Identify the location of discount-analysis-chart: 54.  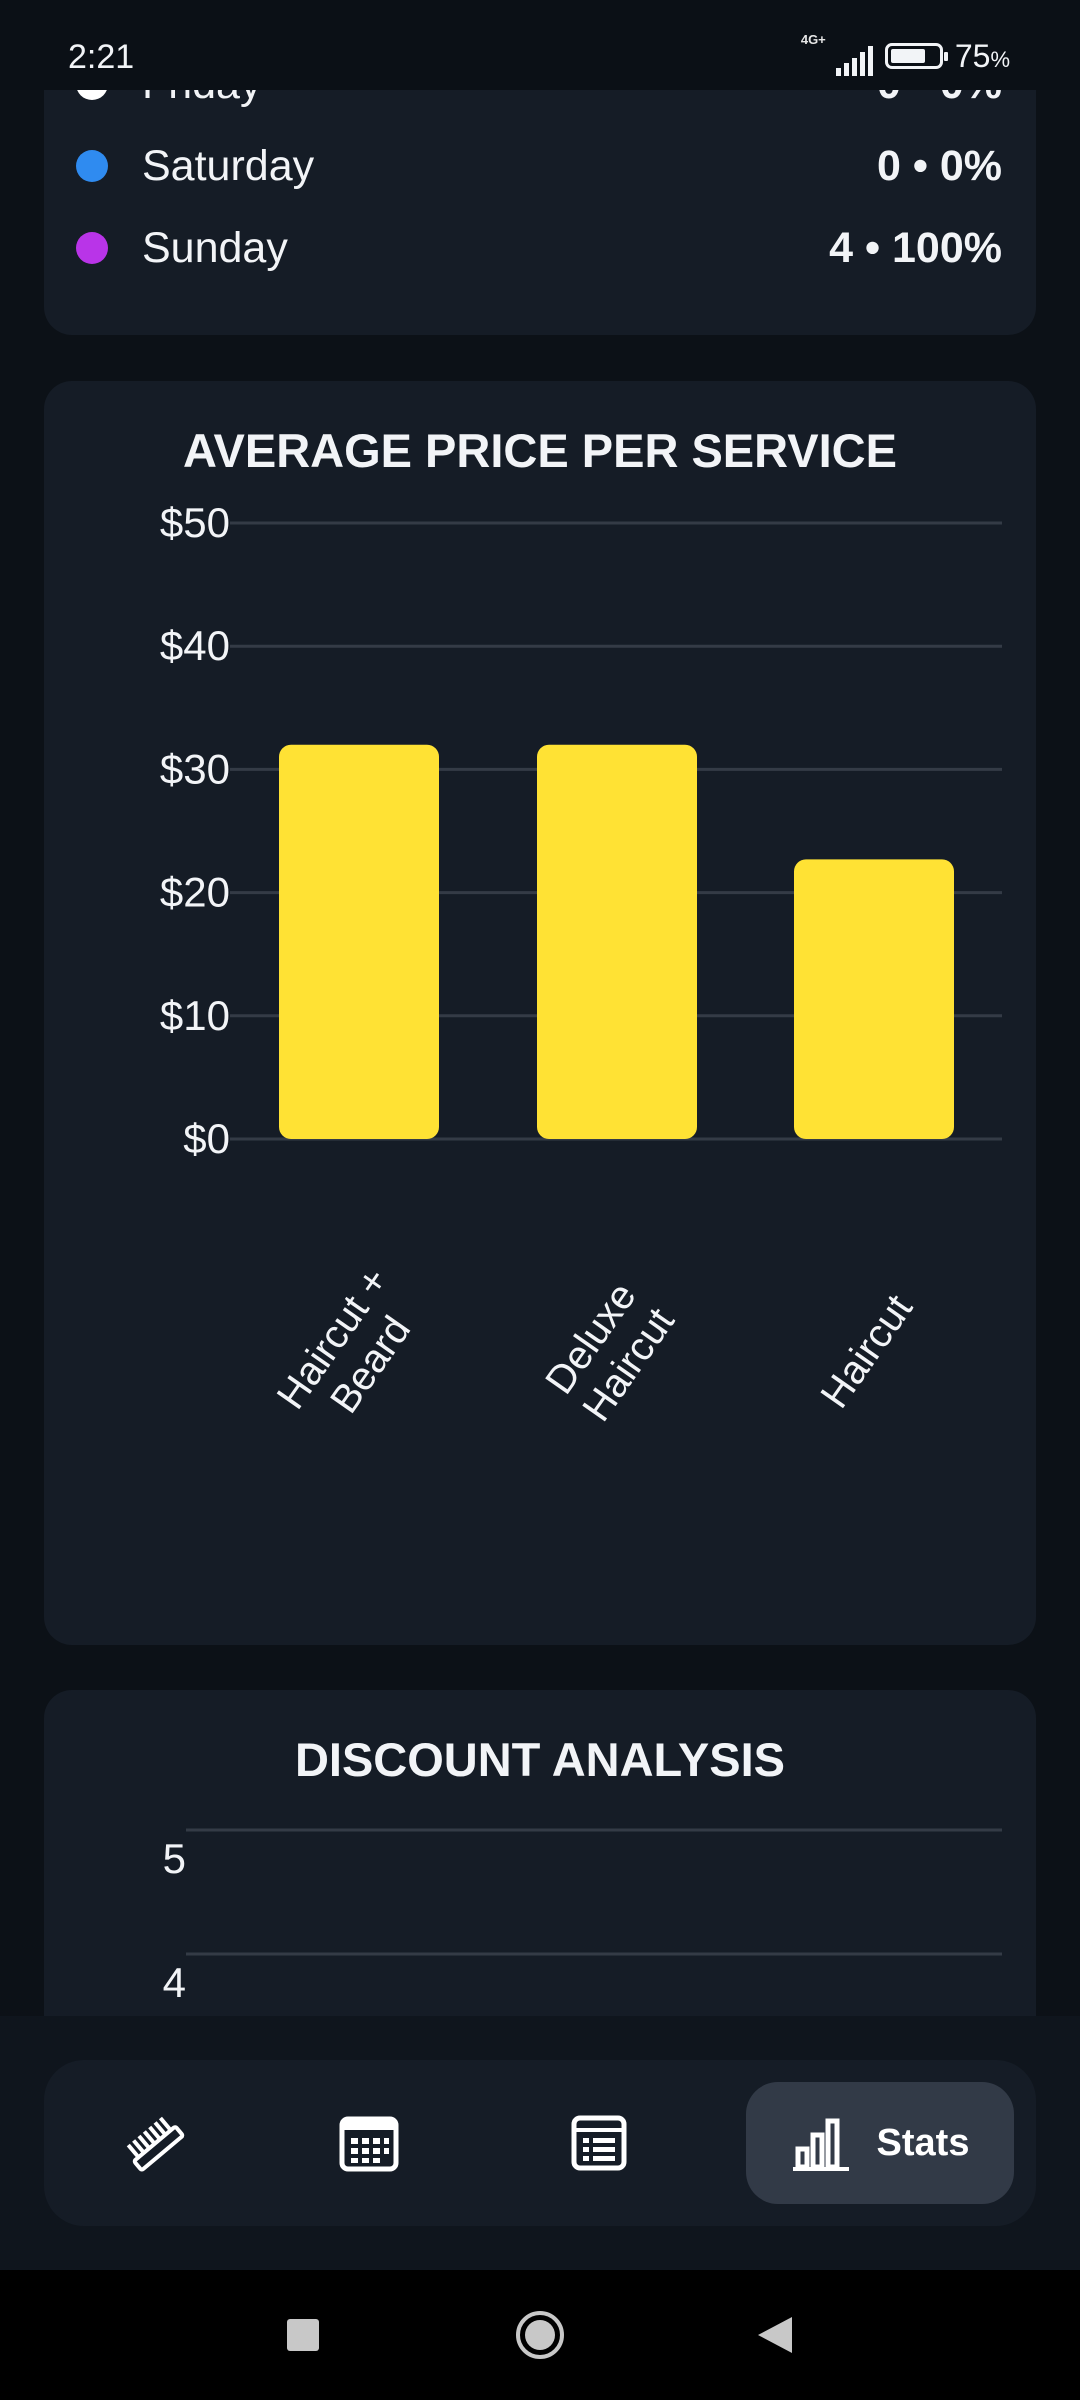
(582, 1917).